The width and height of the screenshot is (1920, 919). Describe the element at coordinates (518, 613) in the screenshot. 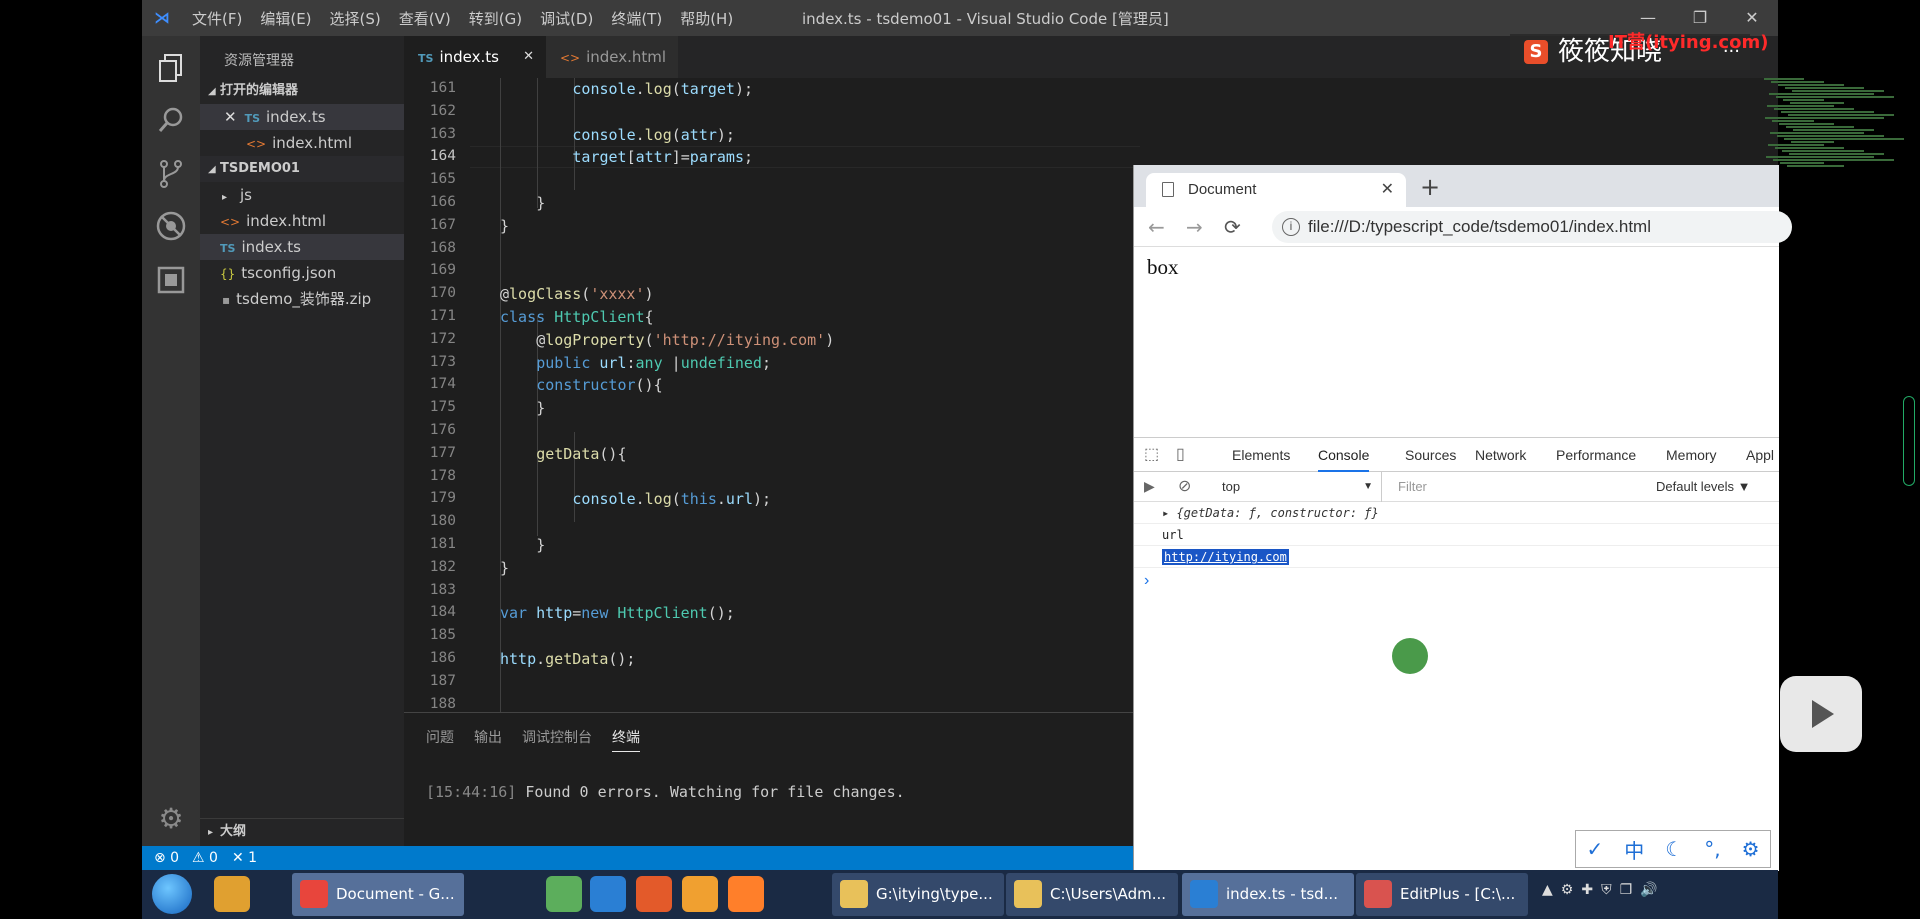

I see `code-token: var` at that location.